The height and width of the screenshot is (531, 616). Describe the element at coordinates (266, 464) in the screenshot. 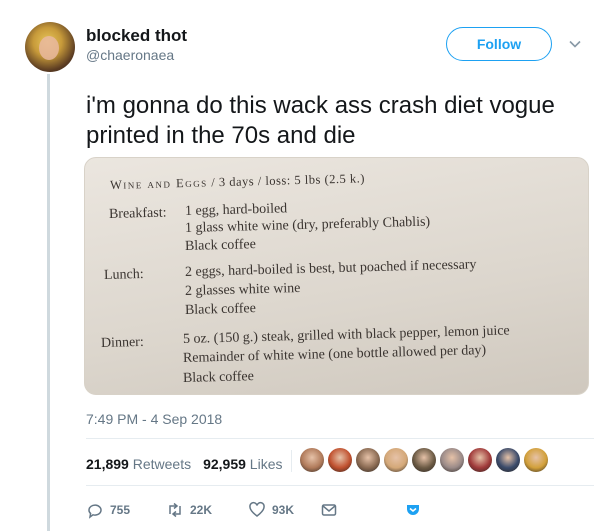

I see `likes-label: Likes` at that location.